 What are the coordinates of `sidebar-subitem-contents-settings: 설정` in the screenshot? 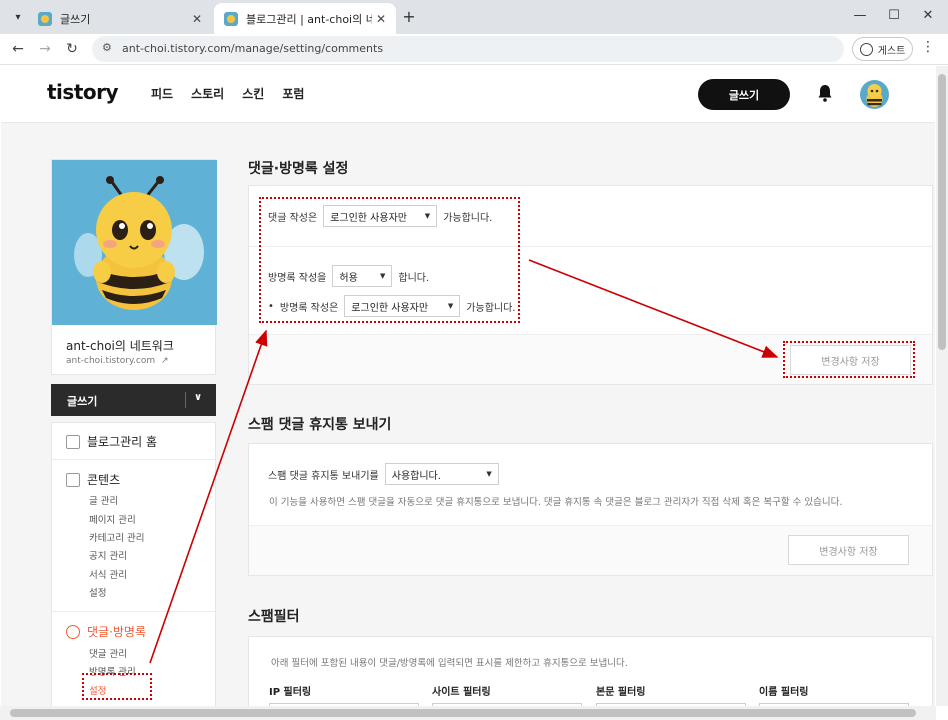 It's located at (97, 592).